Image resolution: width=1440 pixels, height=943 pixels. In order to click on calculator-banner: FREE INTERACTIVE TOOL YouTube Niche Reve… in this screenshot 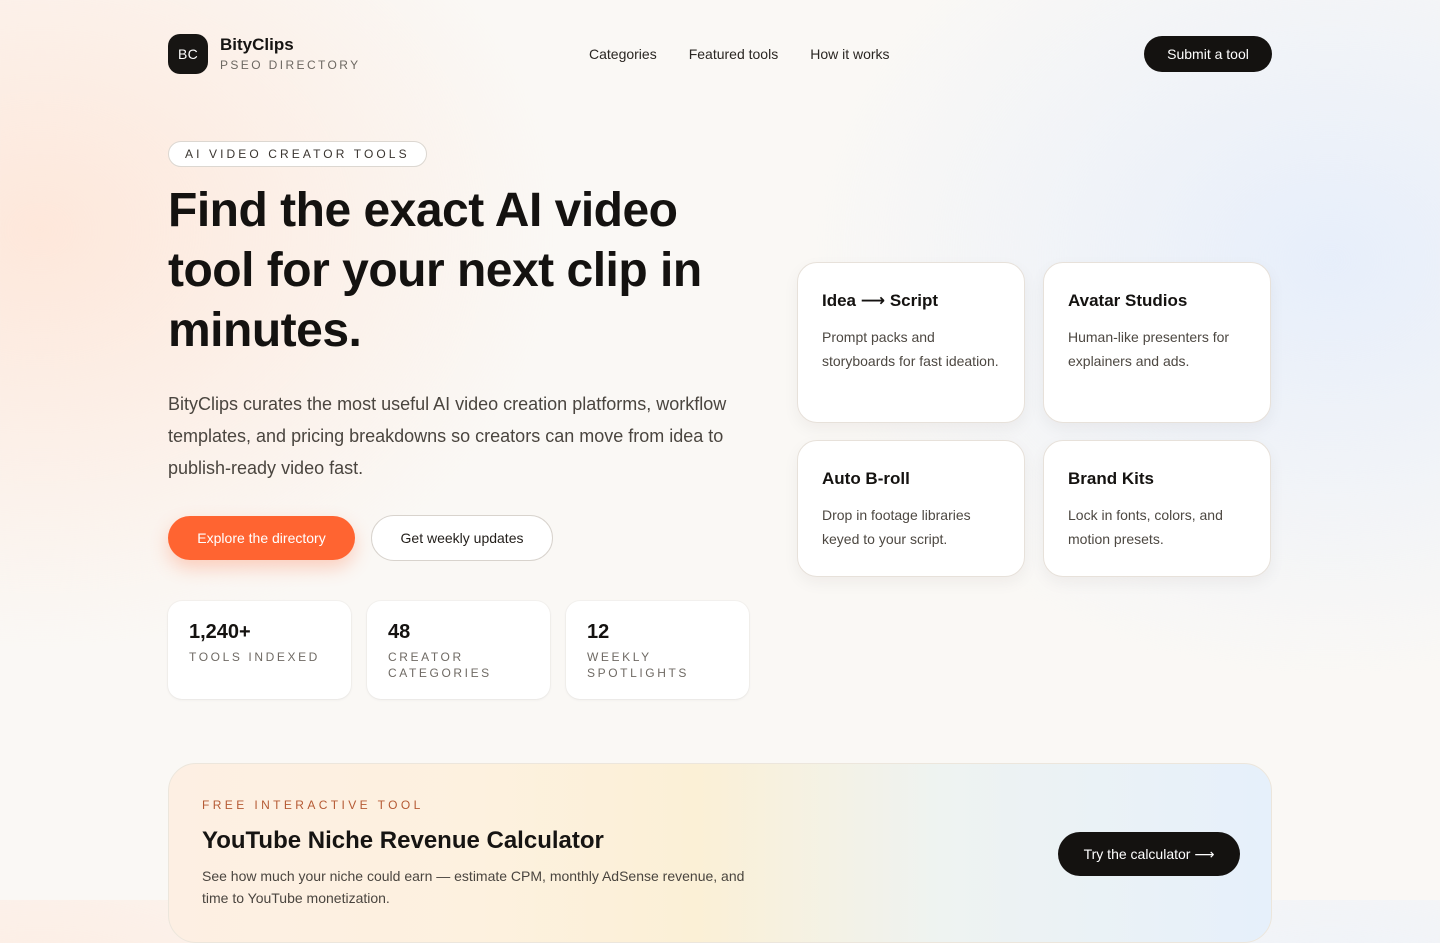, I will do `click(720, 853)`.